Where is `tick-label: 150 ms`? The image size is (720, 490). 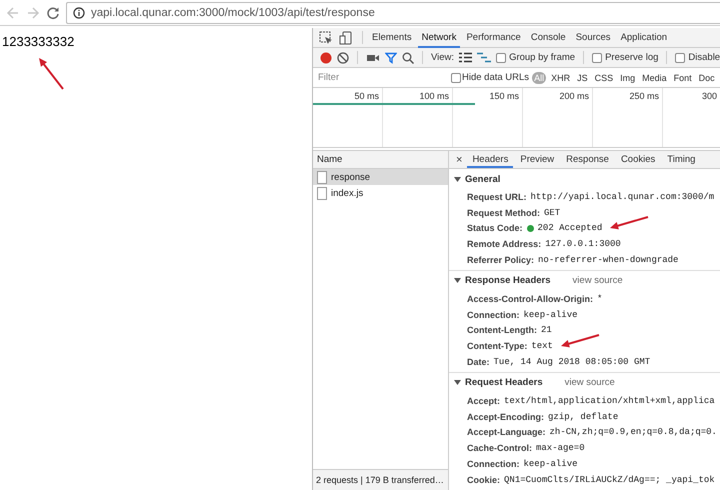 tick-label: 150 ms is located at coordinates (504, 96).